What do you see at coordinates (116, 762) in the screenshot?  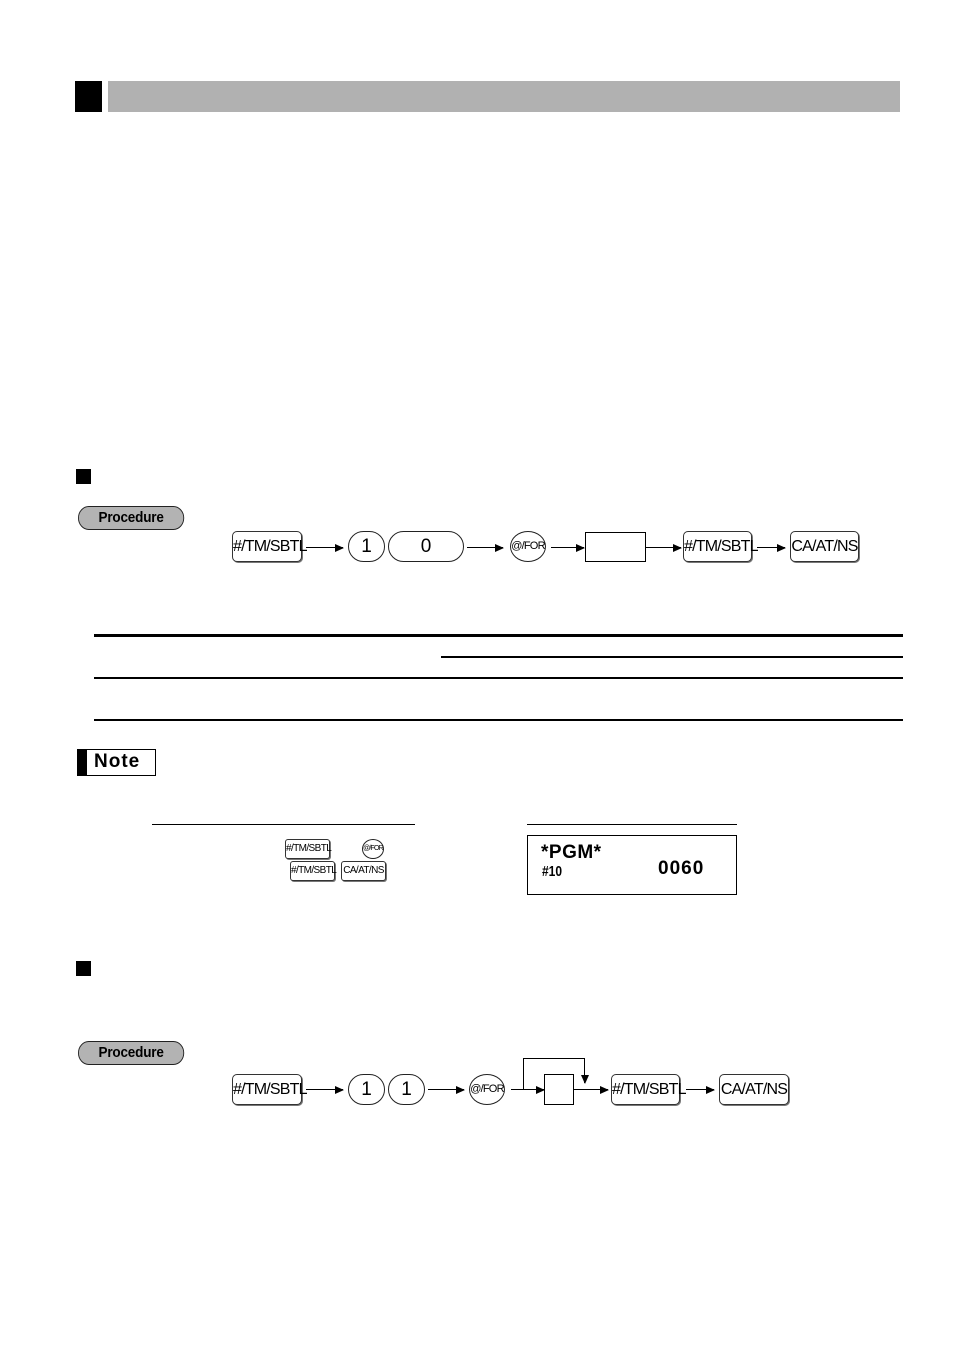 I see `note-label: Note` at bounding box center [116, 762].